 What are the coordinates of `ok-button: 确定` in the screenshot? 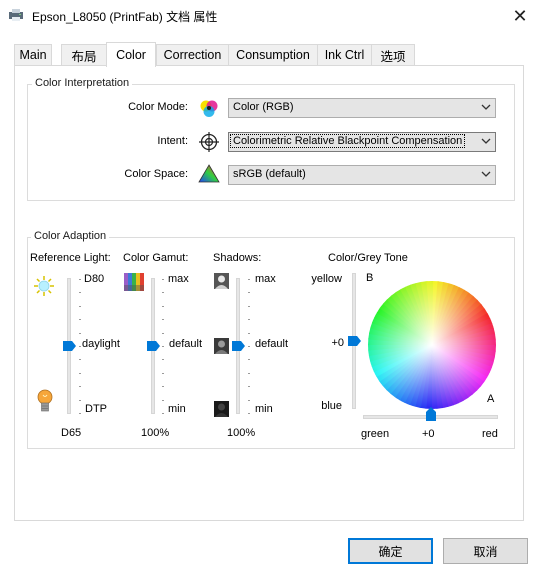 It's located at (390, 551).